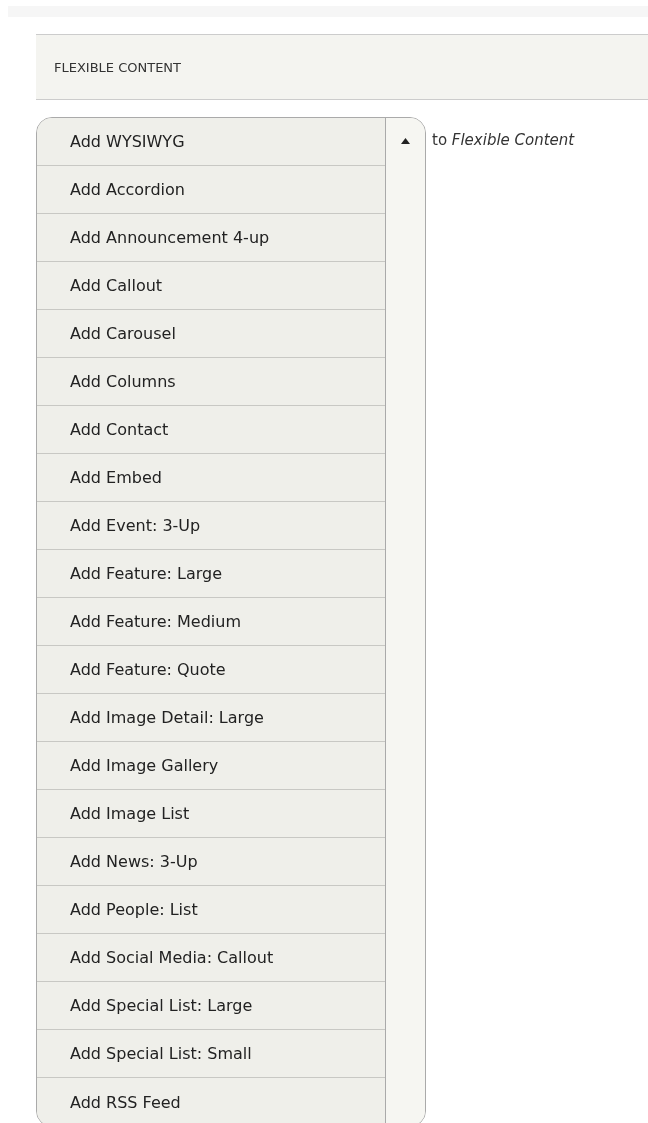  What do you see at coordinates (211, 1054) in the screenshot?
I see `add-menu-item: Add Special List: Small` at bounding box center [211, 1054].